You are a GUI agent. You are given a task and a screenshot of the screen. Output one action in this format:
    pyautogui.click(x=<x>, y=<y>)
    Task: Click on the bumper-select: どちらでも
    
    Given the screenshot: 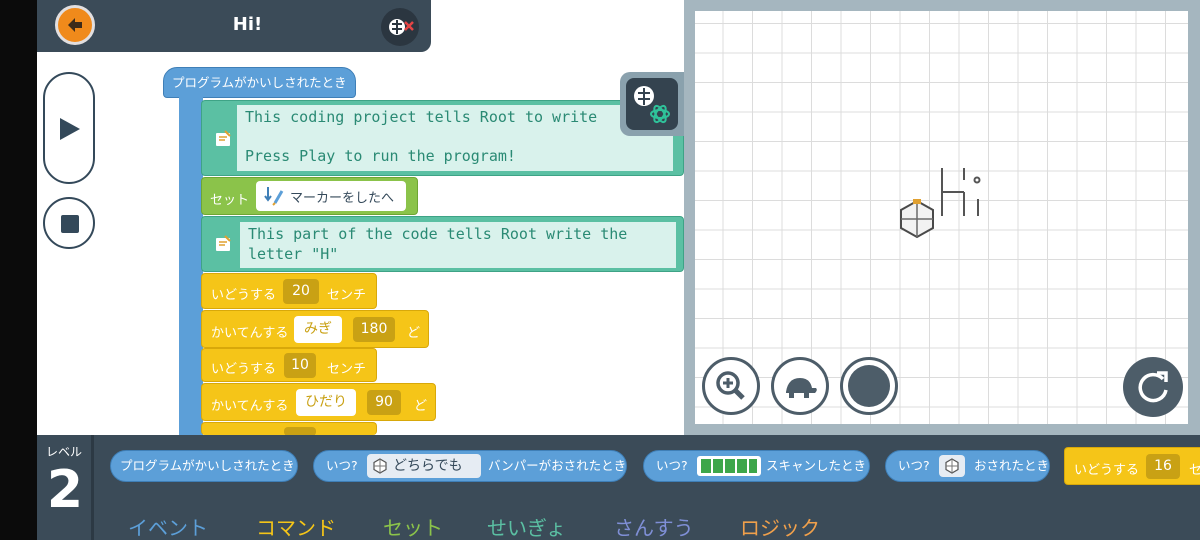 What is the action you would take?
    pyautogui.click(x=424, y=466)
    